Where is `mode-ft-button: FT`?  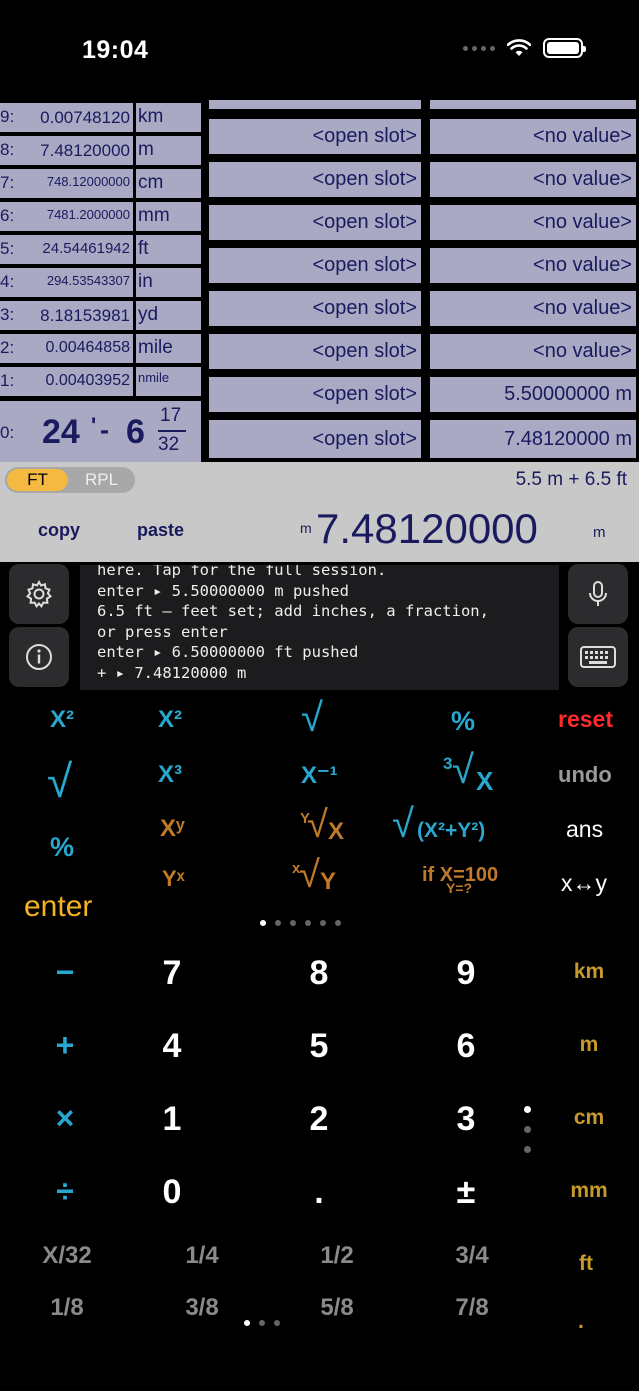
mode-ft-button: FT is located at coordinates (37, 480).